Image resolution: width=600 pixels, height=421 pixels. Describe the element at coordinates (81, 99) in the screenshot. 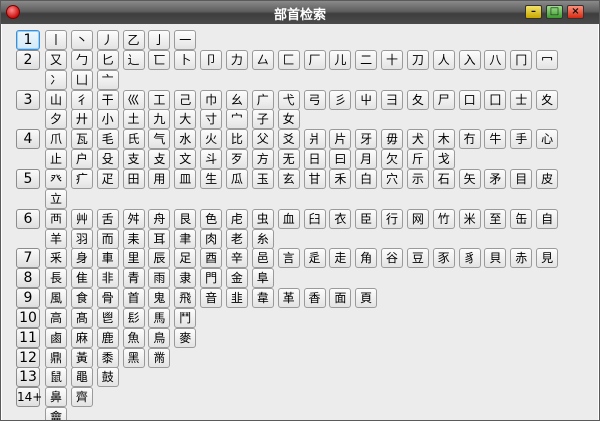

I see `radical-button: 彳` at that location.